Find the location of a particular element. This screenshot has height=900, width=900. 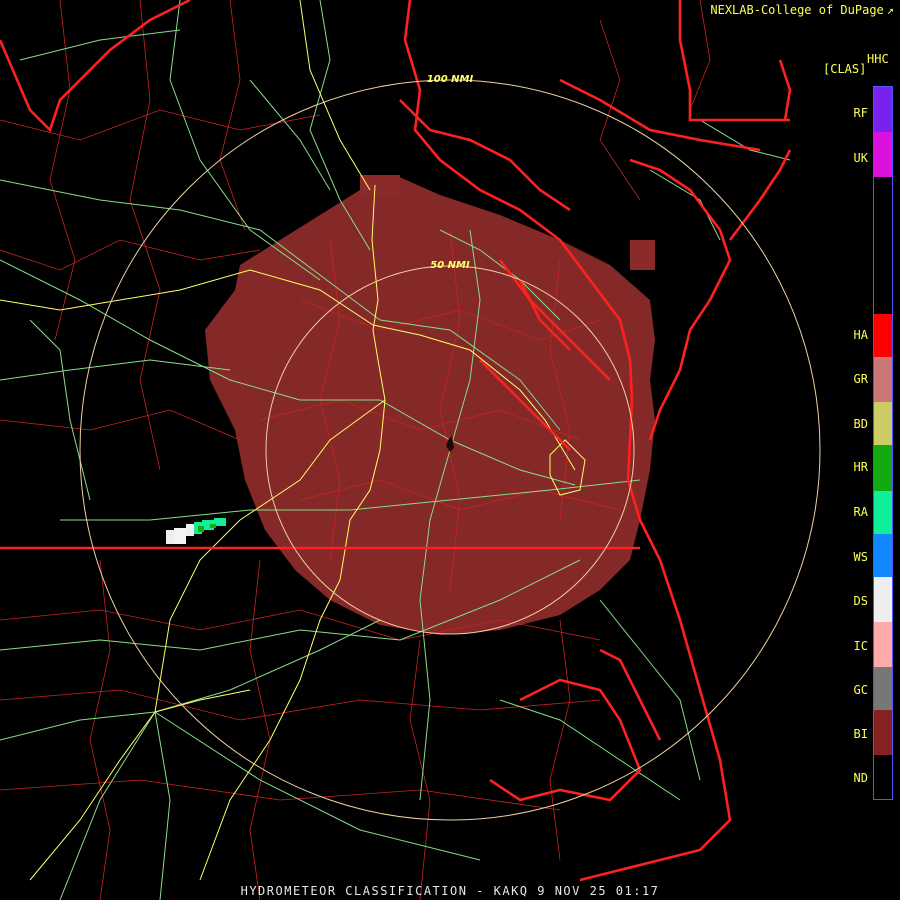

legend-swatch-ws is located at coordinates (883, 555).